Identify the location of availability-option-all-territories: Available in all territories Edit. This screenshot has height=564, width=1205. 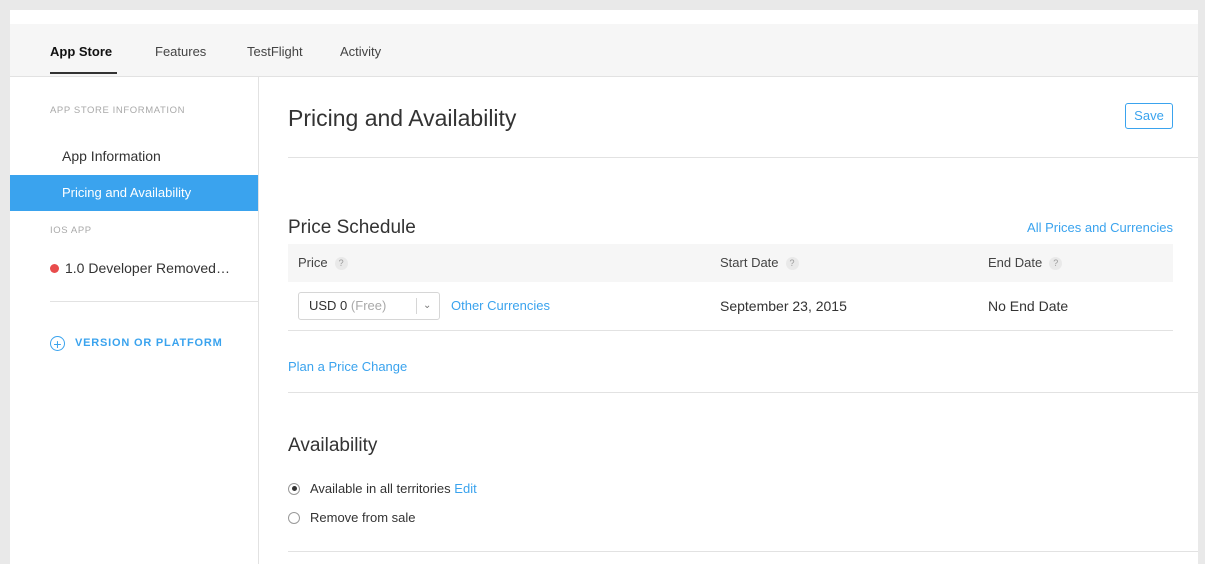
(382, 488).